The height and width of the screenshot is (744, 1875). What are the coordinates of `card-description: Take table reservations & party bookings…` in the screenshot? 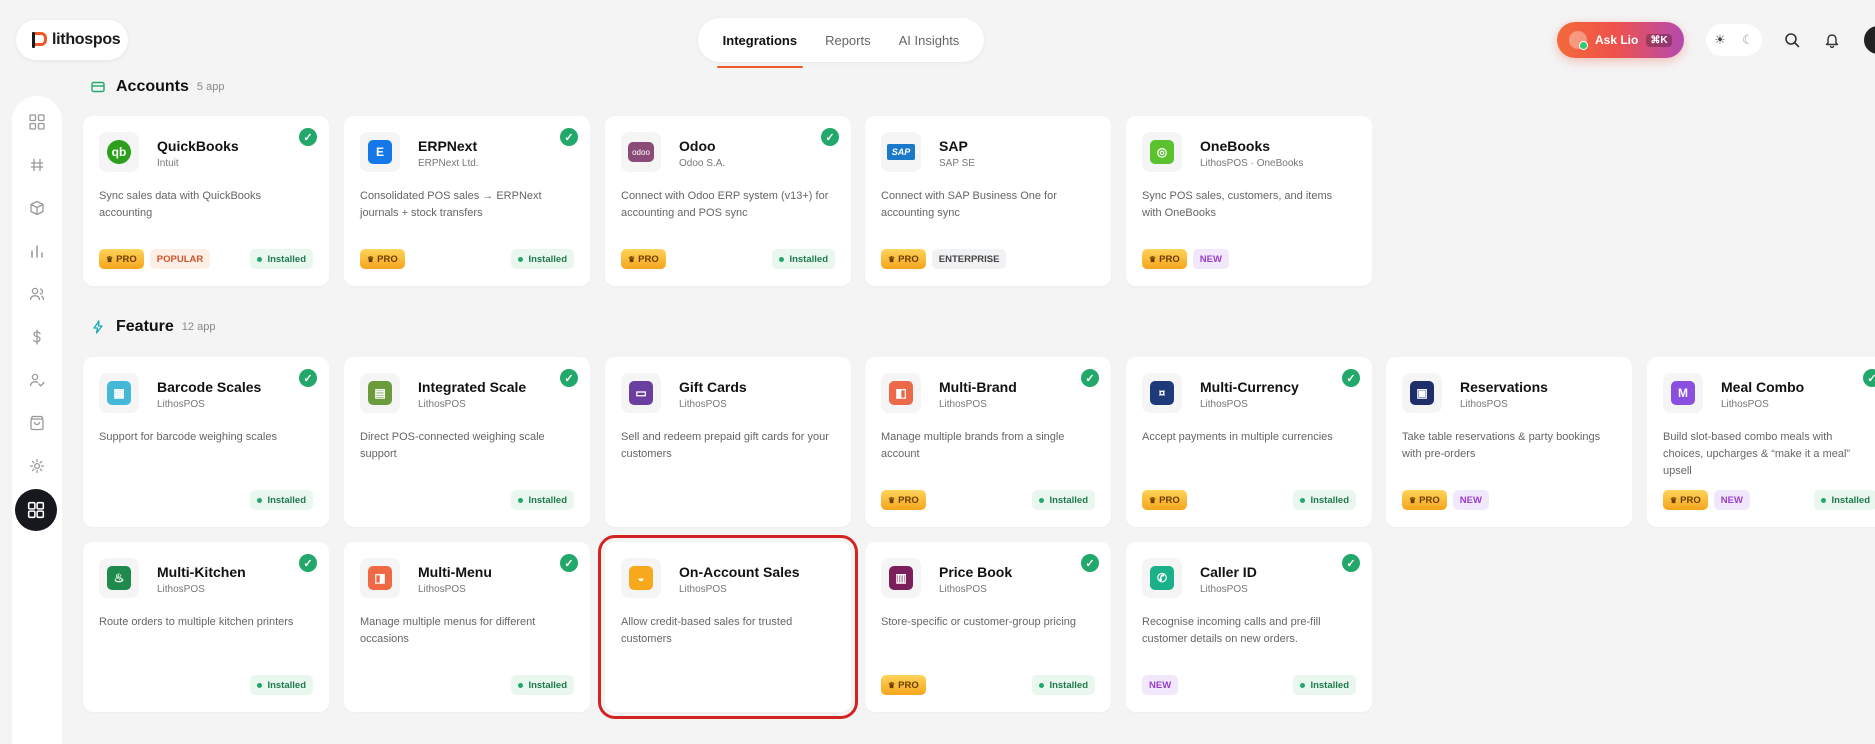 It's located at (1501, 445).